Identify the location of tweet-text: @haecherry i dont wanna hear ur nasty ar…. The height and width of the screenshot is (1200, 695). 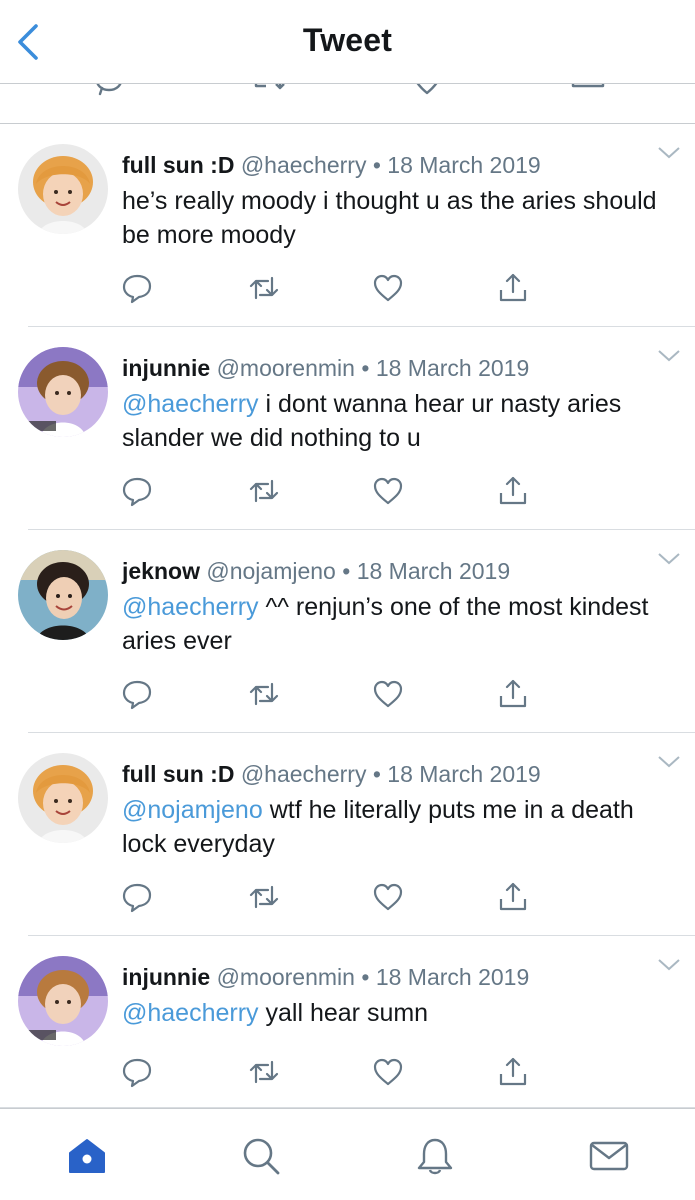
(394, 421).